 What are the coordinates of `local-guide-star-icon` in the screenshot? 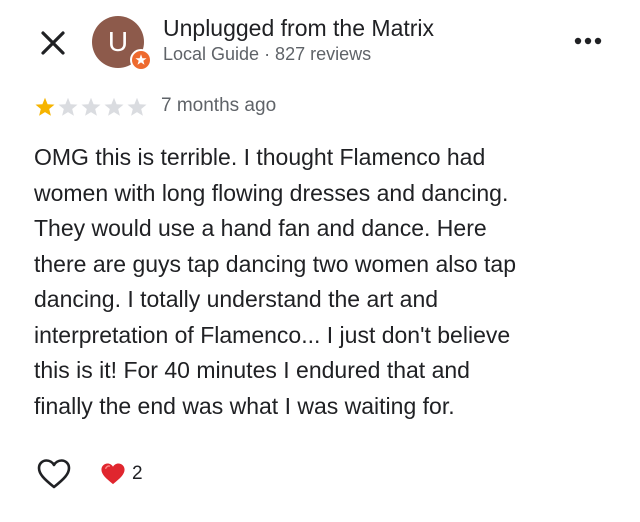 It's located at (141, 60).